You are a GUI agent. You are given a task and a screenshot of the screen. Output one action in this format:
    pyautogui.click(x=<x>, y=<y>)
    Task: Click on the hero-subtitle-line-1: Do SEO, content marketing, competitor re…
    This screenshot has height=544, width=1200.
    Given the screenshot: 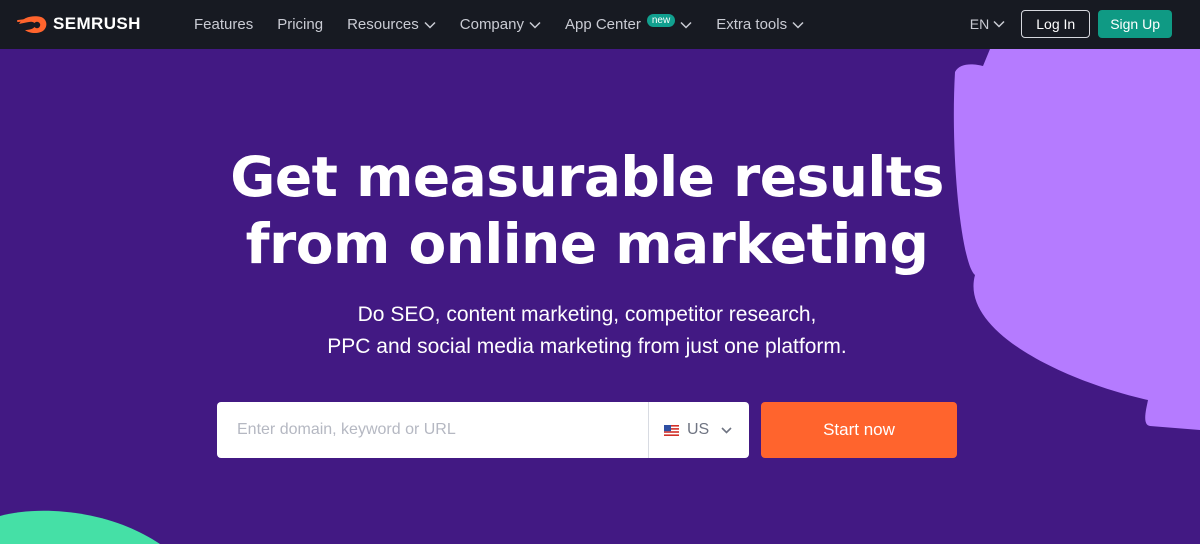 What is the action you would take?
    pyautogui.click(x=587, y=314)
    